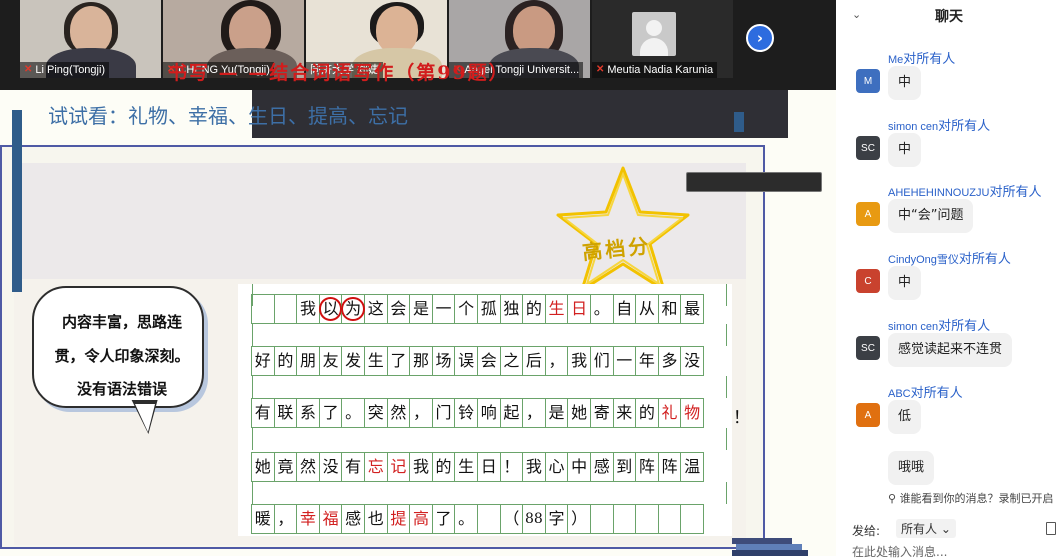 The image size is (1062, 560). What do you see at coordinates (263, 467) in the screenshot?
I see `grid-cell: 她` at bounding box center [263, 467].